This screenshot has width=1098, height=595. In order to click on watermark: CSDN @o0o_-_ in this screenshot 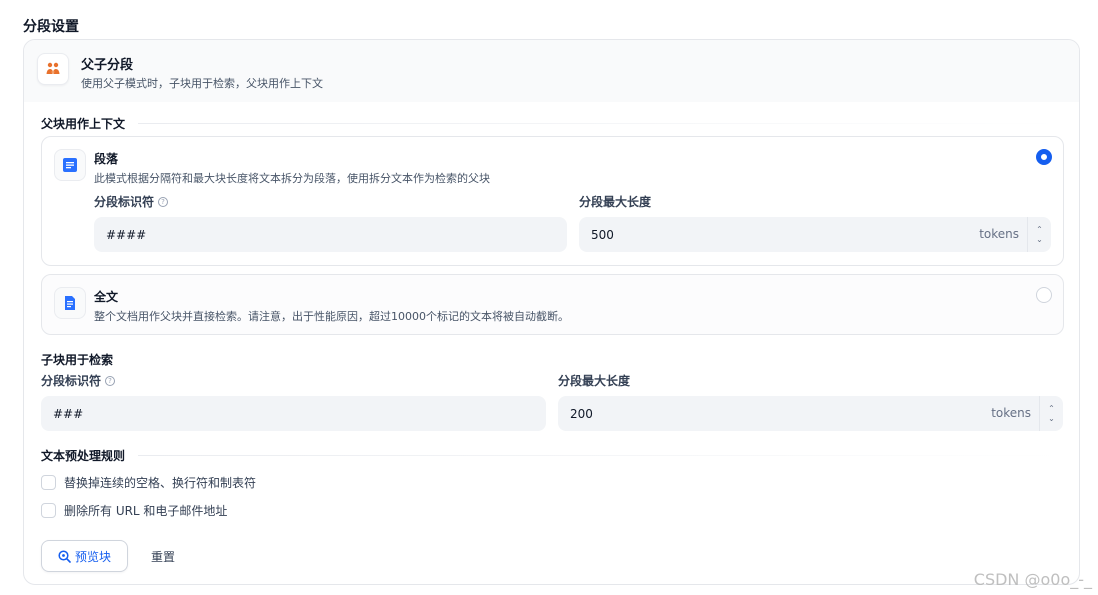, I will do `click(1032, 579)`.